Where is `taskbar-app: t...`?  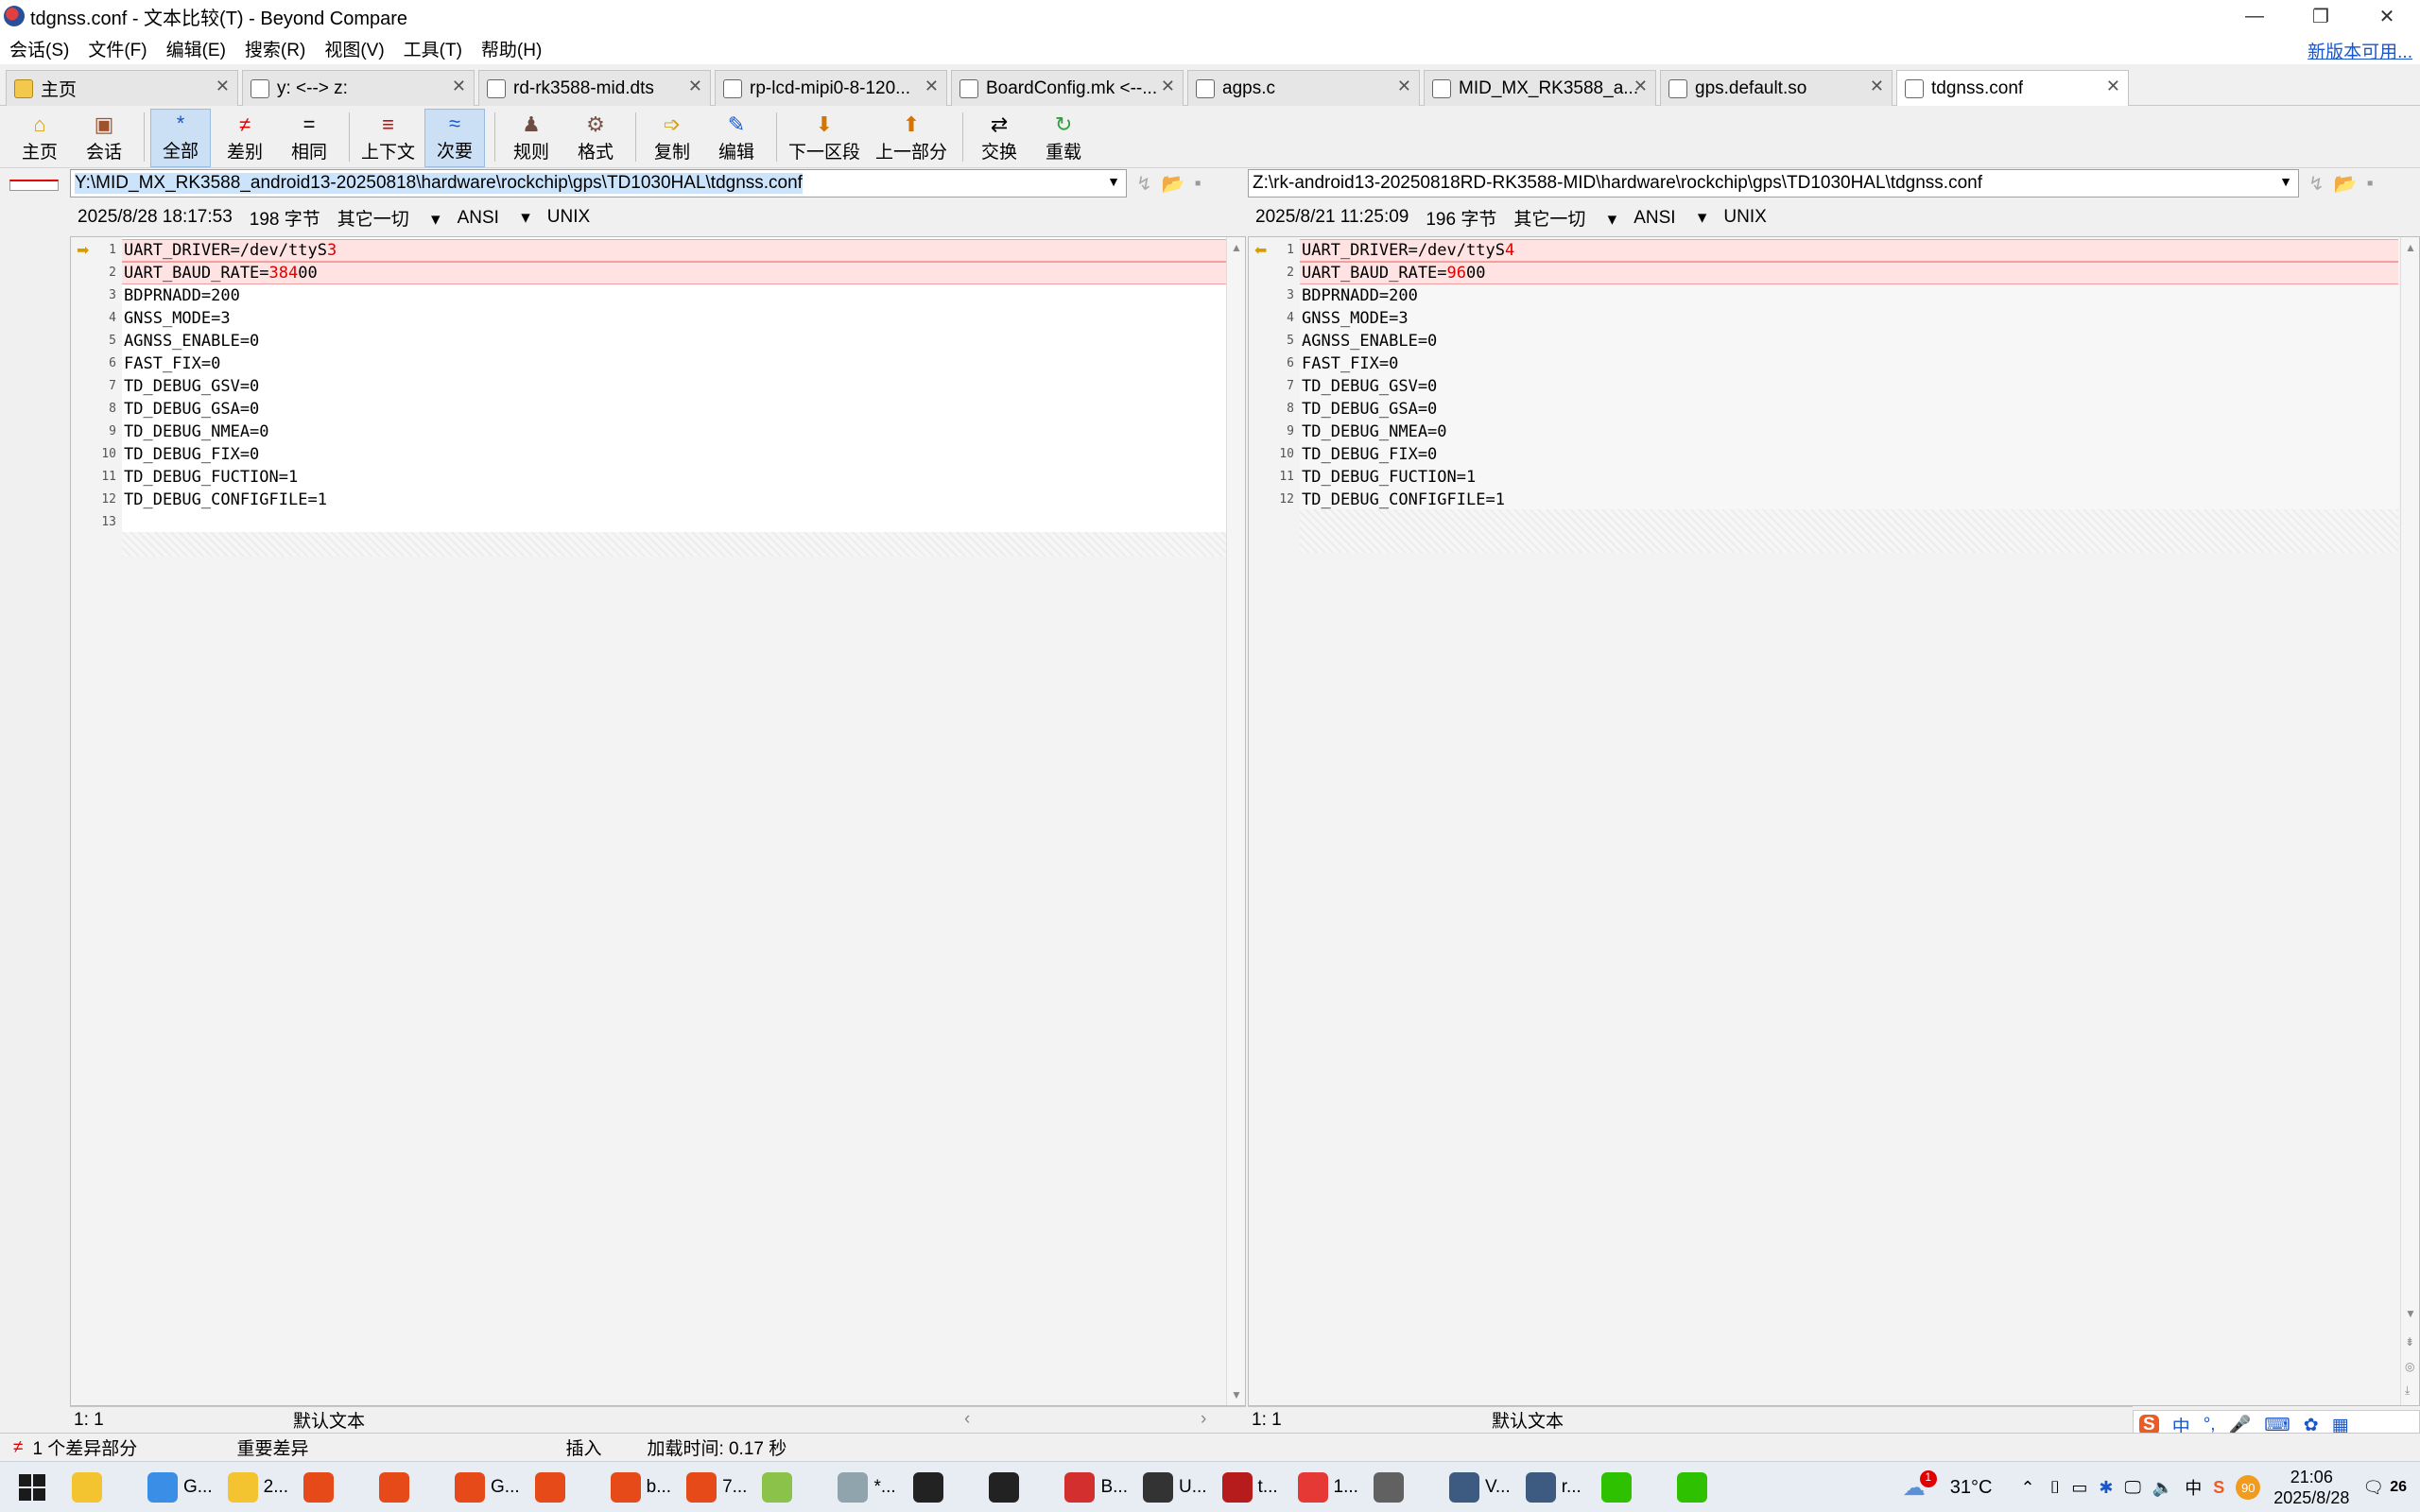 taskbar-app: t... is located at coordinates (1252, 1487).